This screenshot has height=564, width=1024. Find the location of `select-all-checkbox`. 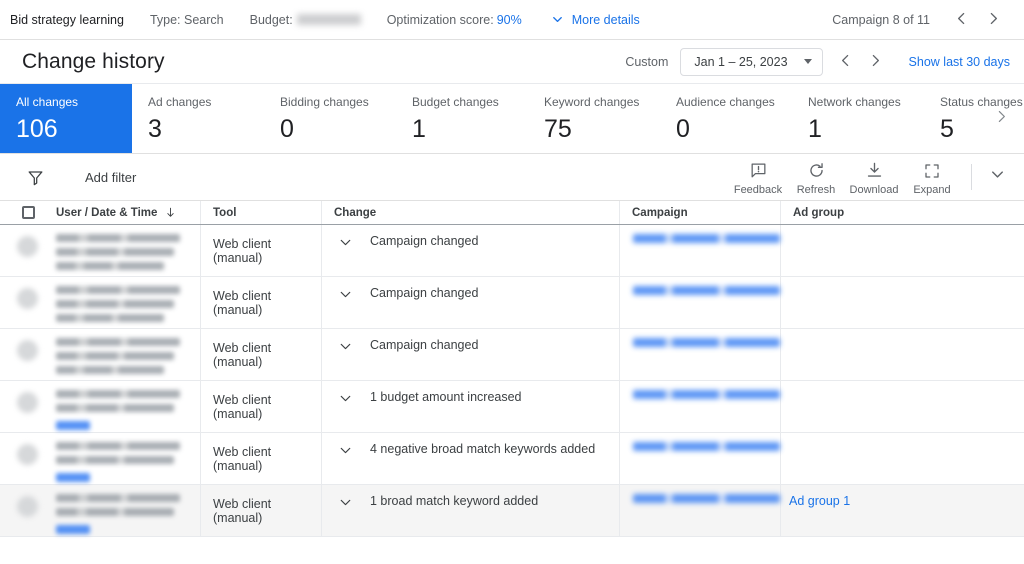

select-all-checkbox is located at coordinates (28, 212).